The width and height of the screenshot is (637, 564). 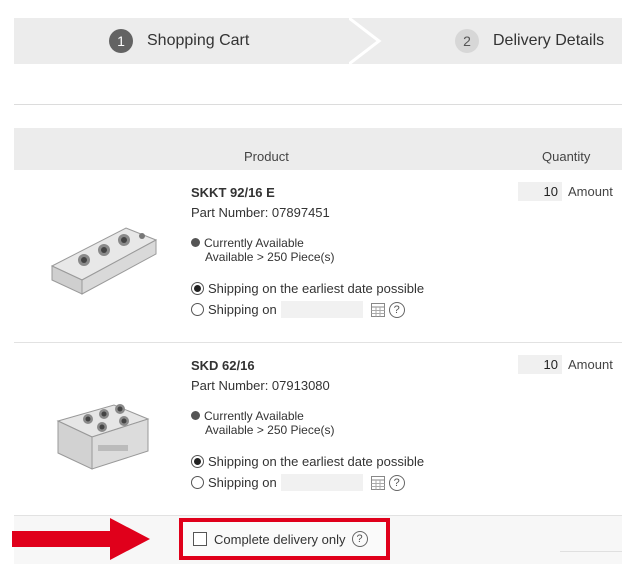 I want to click on complete-delivery-checkbox, so click(x=200, y=539).